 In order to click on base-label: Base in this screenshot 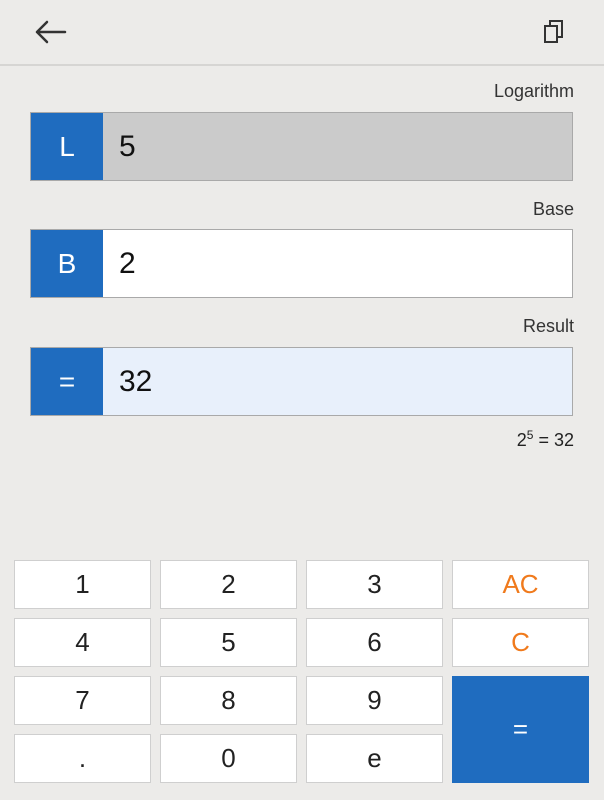, I will do `click(553, 209)`.